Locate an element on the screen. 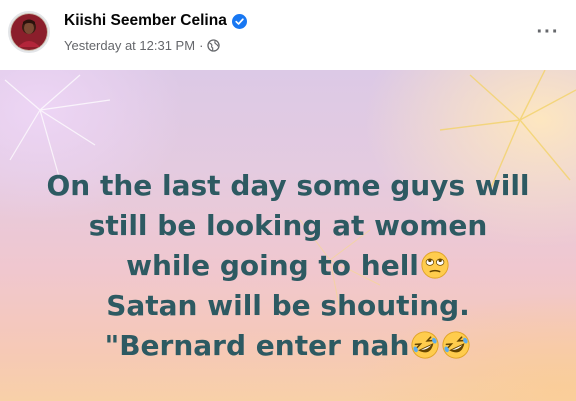  author-name-row: Kiishi Seember Celina is located at coordinates (155, 21).